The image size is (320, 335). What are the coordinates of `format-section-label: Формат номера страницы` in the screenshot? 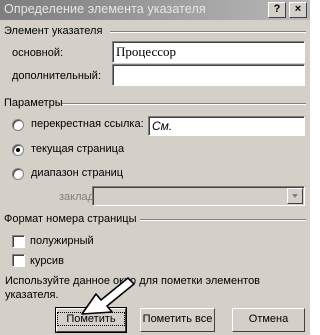 It's located at (70, 219).